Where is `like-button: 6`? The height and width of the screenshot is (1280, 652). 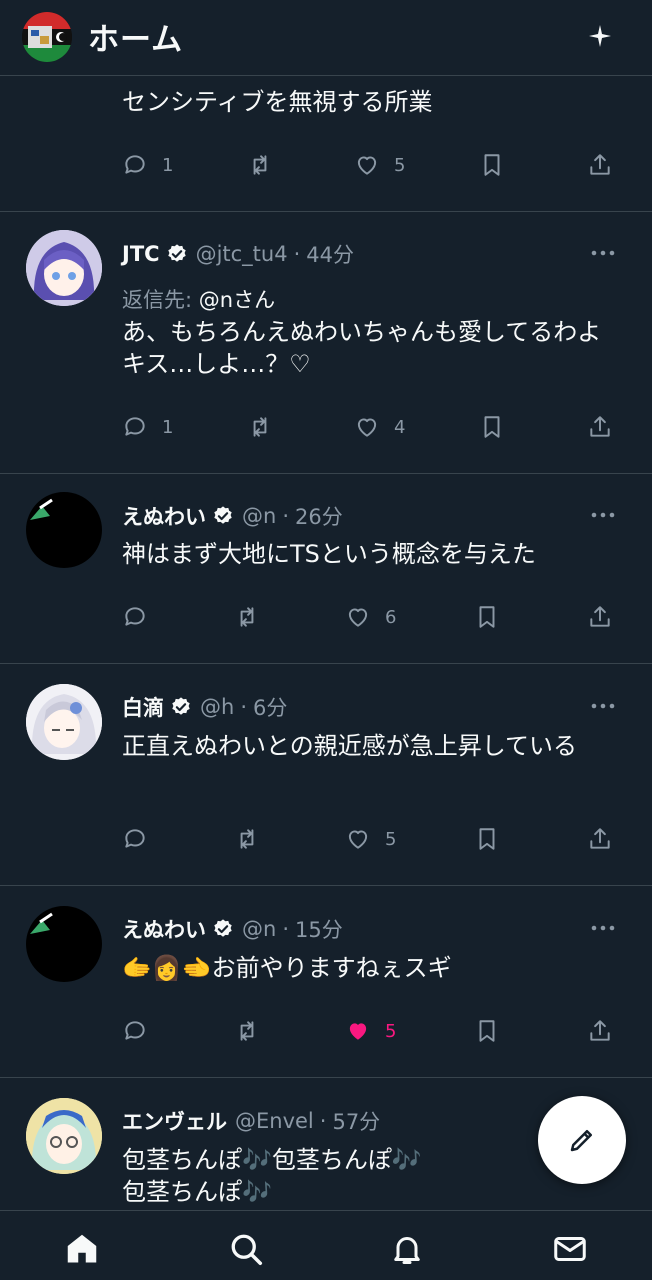
like-button: 6 is located at coordinates (370, 617).